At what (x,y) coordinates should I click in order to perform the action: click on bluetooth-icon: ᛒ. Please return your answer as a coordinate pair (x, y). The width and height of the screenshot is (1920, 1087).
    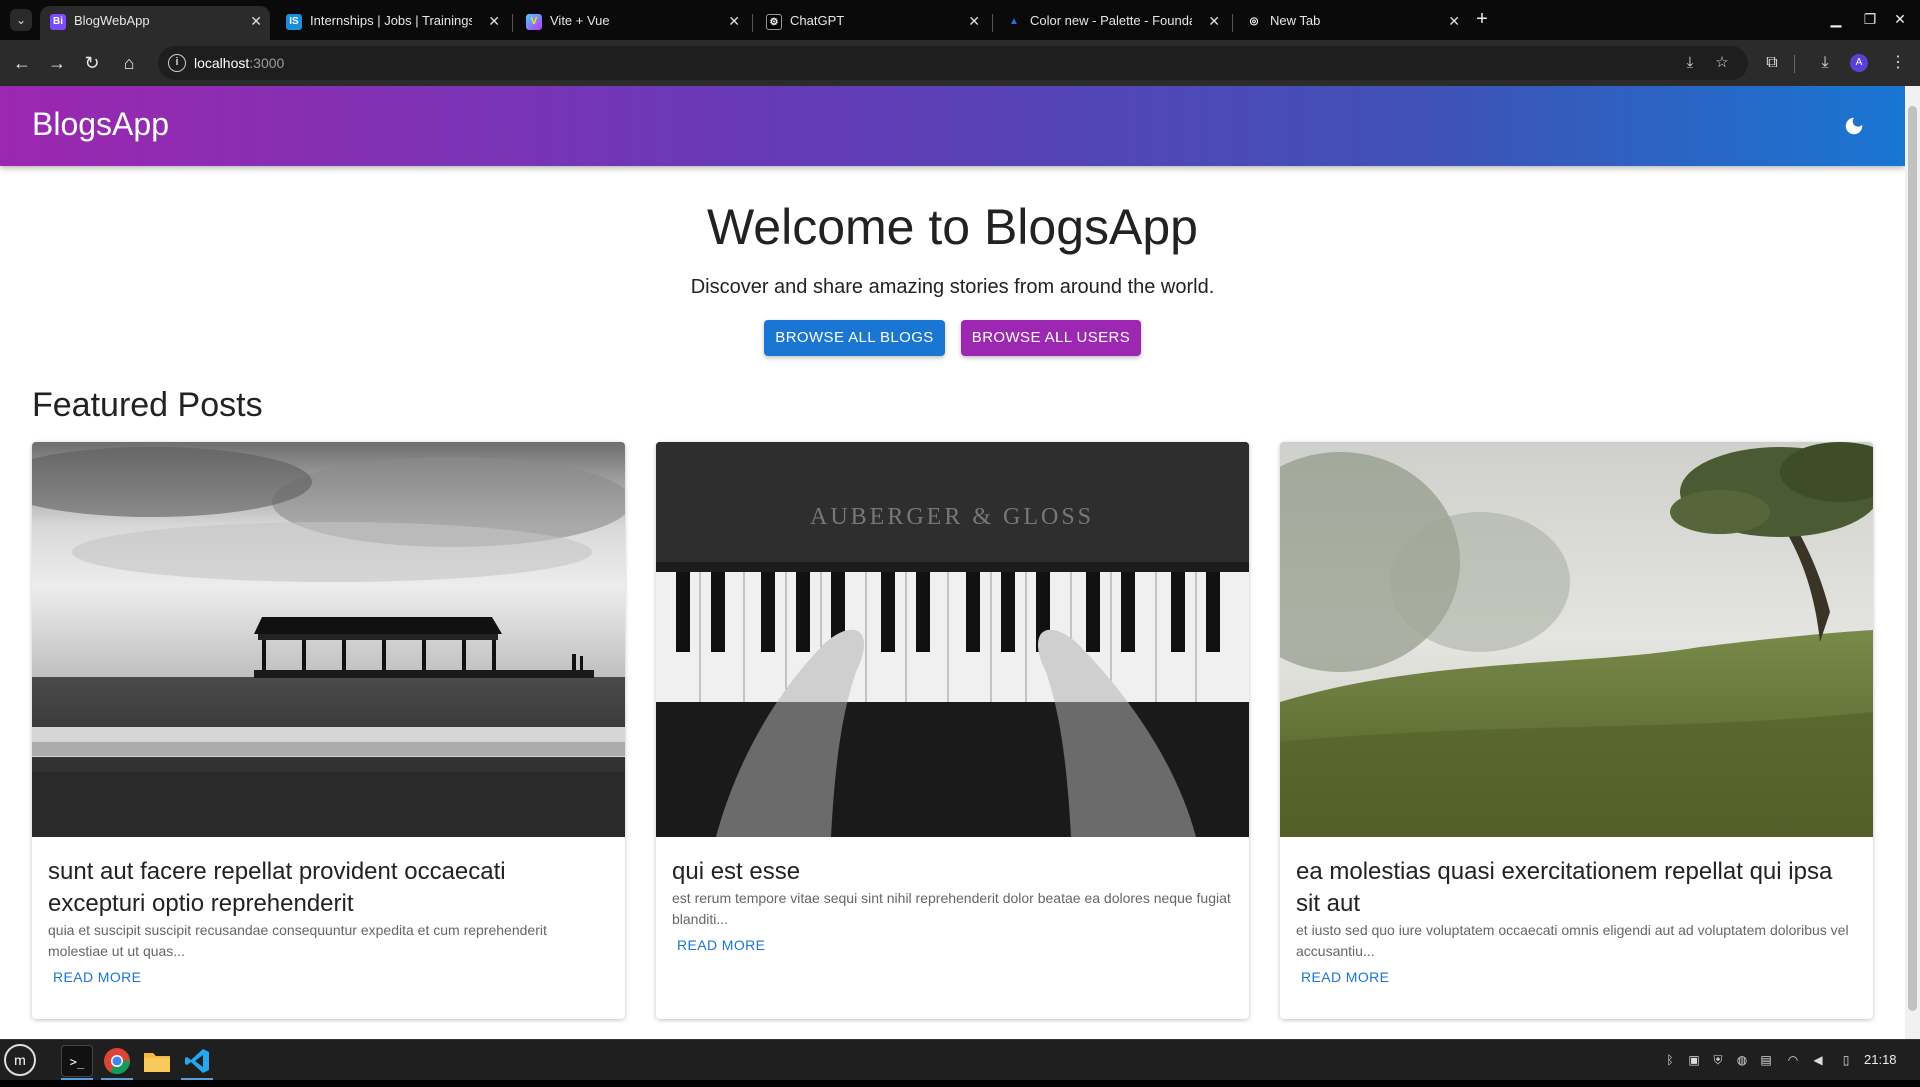
    Looking at the image, I should click on (1670, 1060).